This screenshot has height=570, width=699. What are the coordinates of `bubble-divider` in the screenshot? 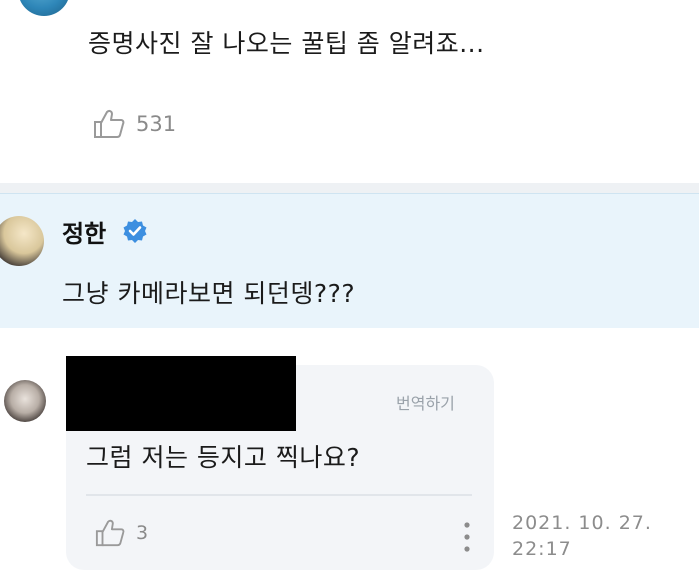 It's located at (279, 495).